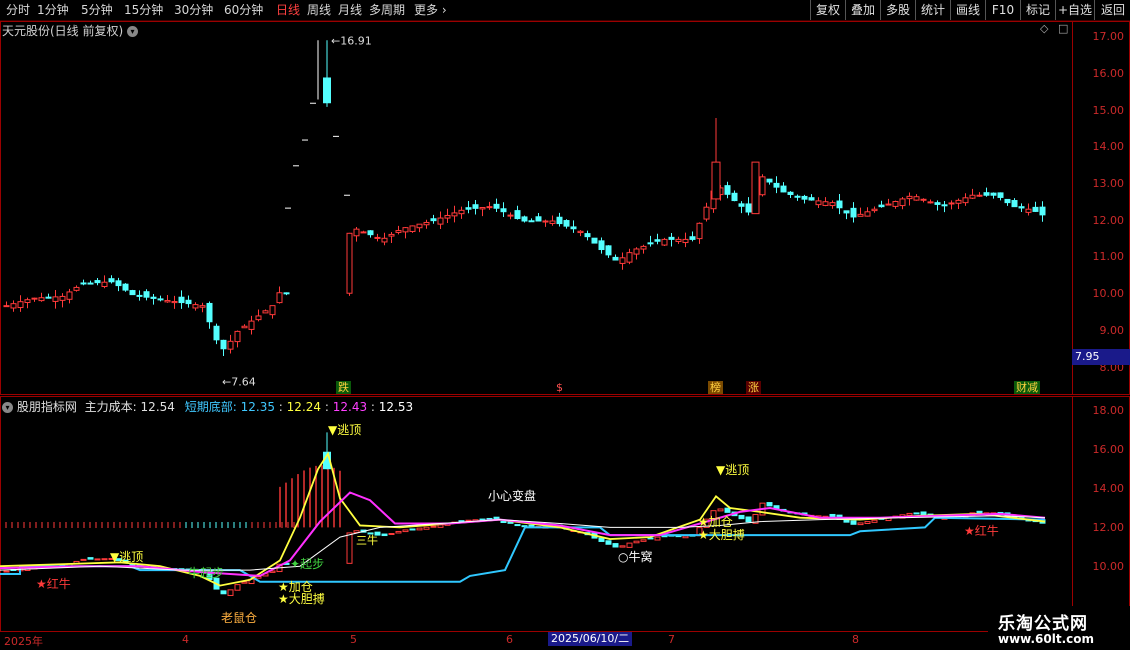 This screenshot has width=1130, height=650. I want to click on price-tick: 14.00, so click(1108, 146).